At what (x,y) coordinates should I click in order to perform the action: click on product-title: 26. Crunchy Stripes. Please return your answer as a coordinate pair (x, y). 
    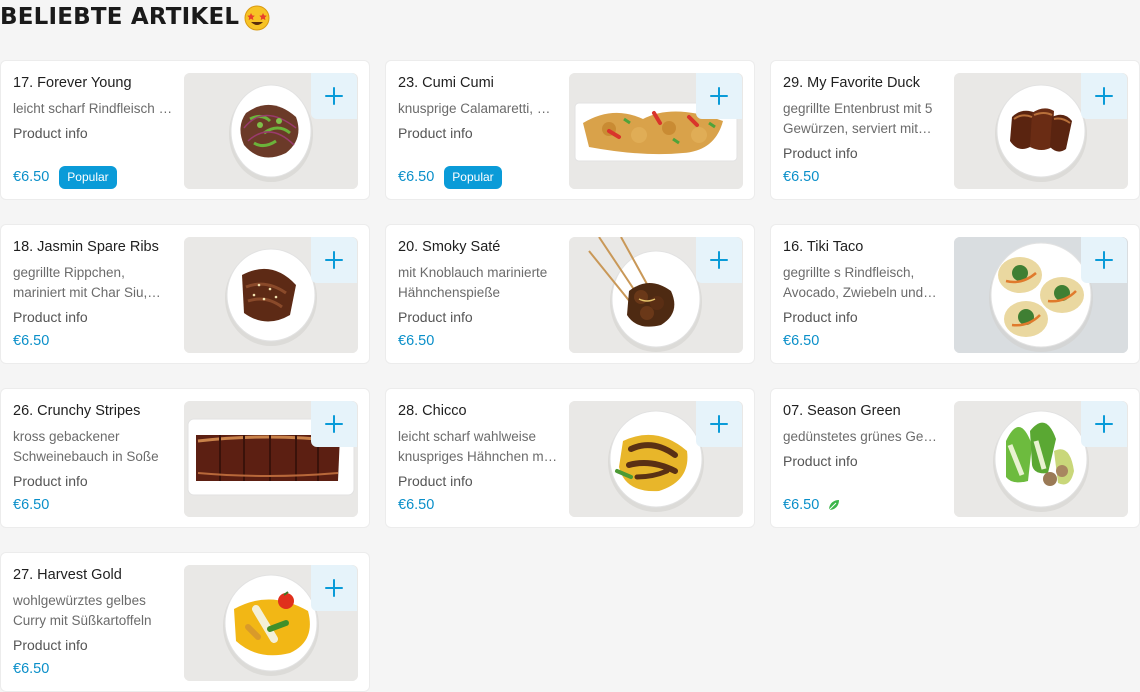
    Looking at the image, I should click on (77, 411).